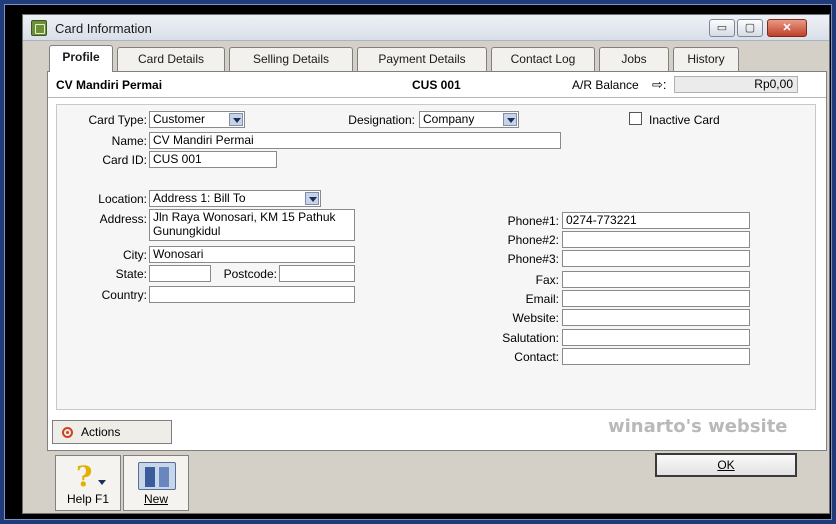 Image resolution: width=836 pixels, height=524 pixels. I want to click on inactive-card-checkbox, so click(635, 118).